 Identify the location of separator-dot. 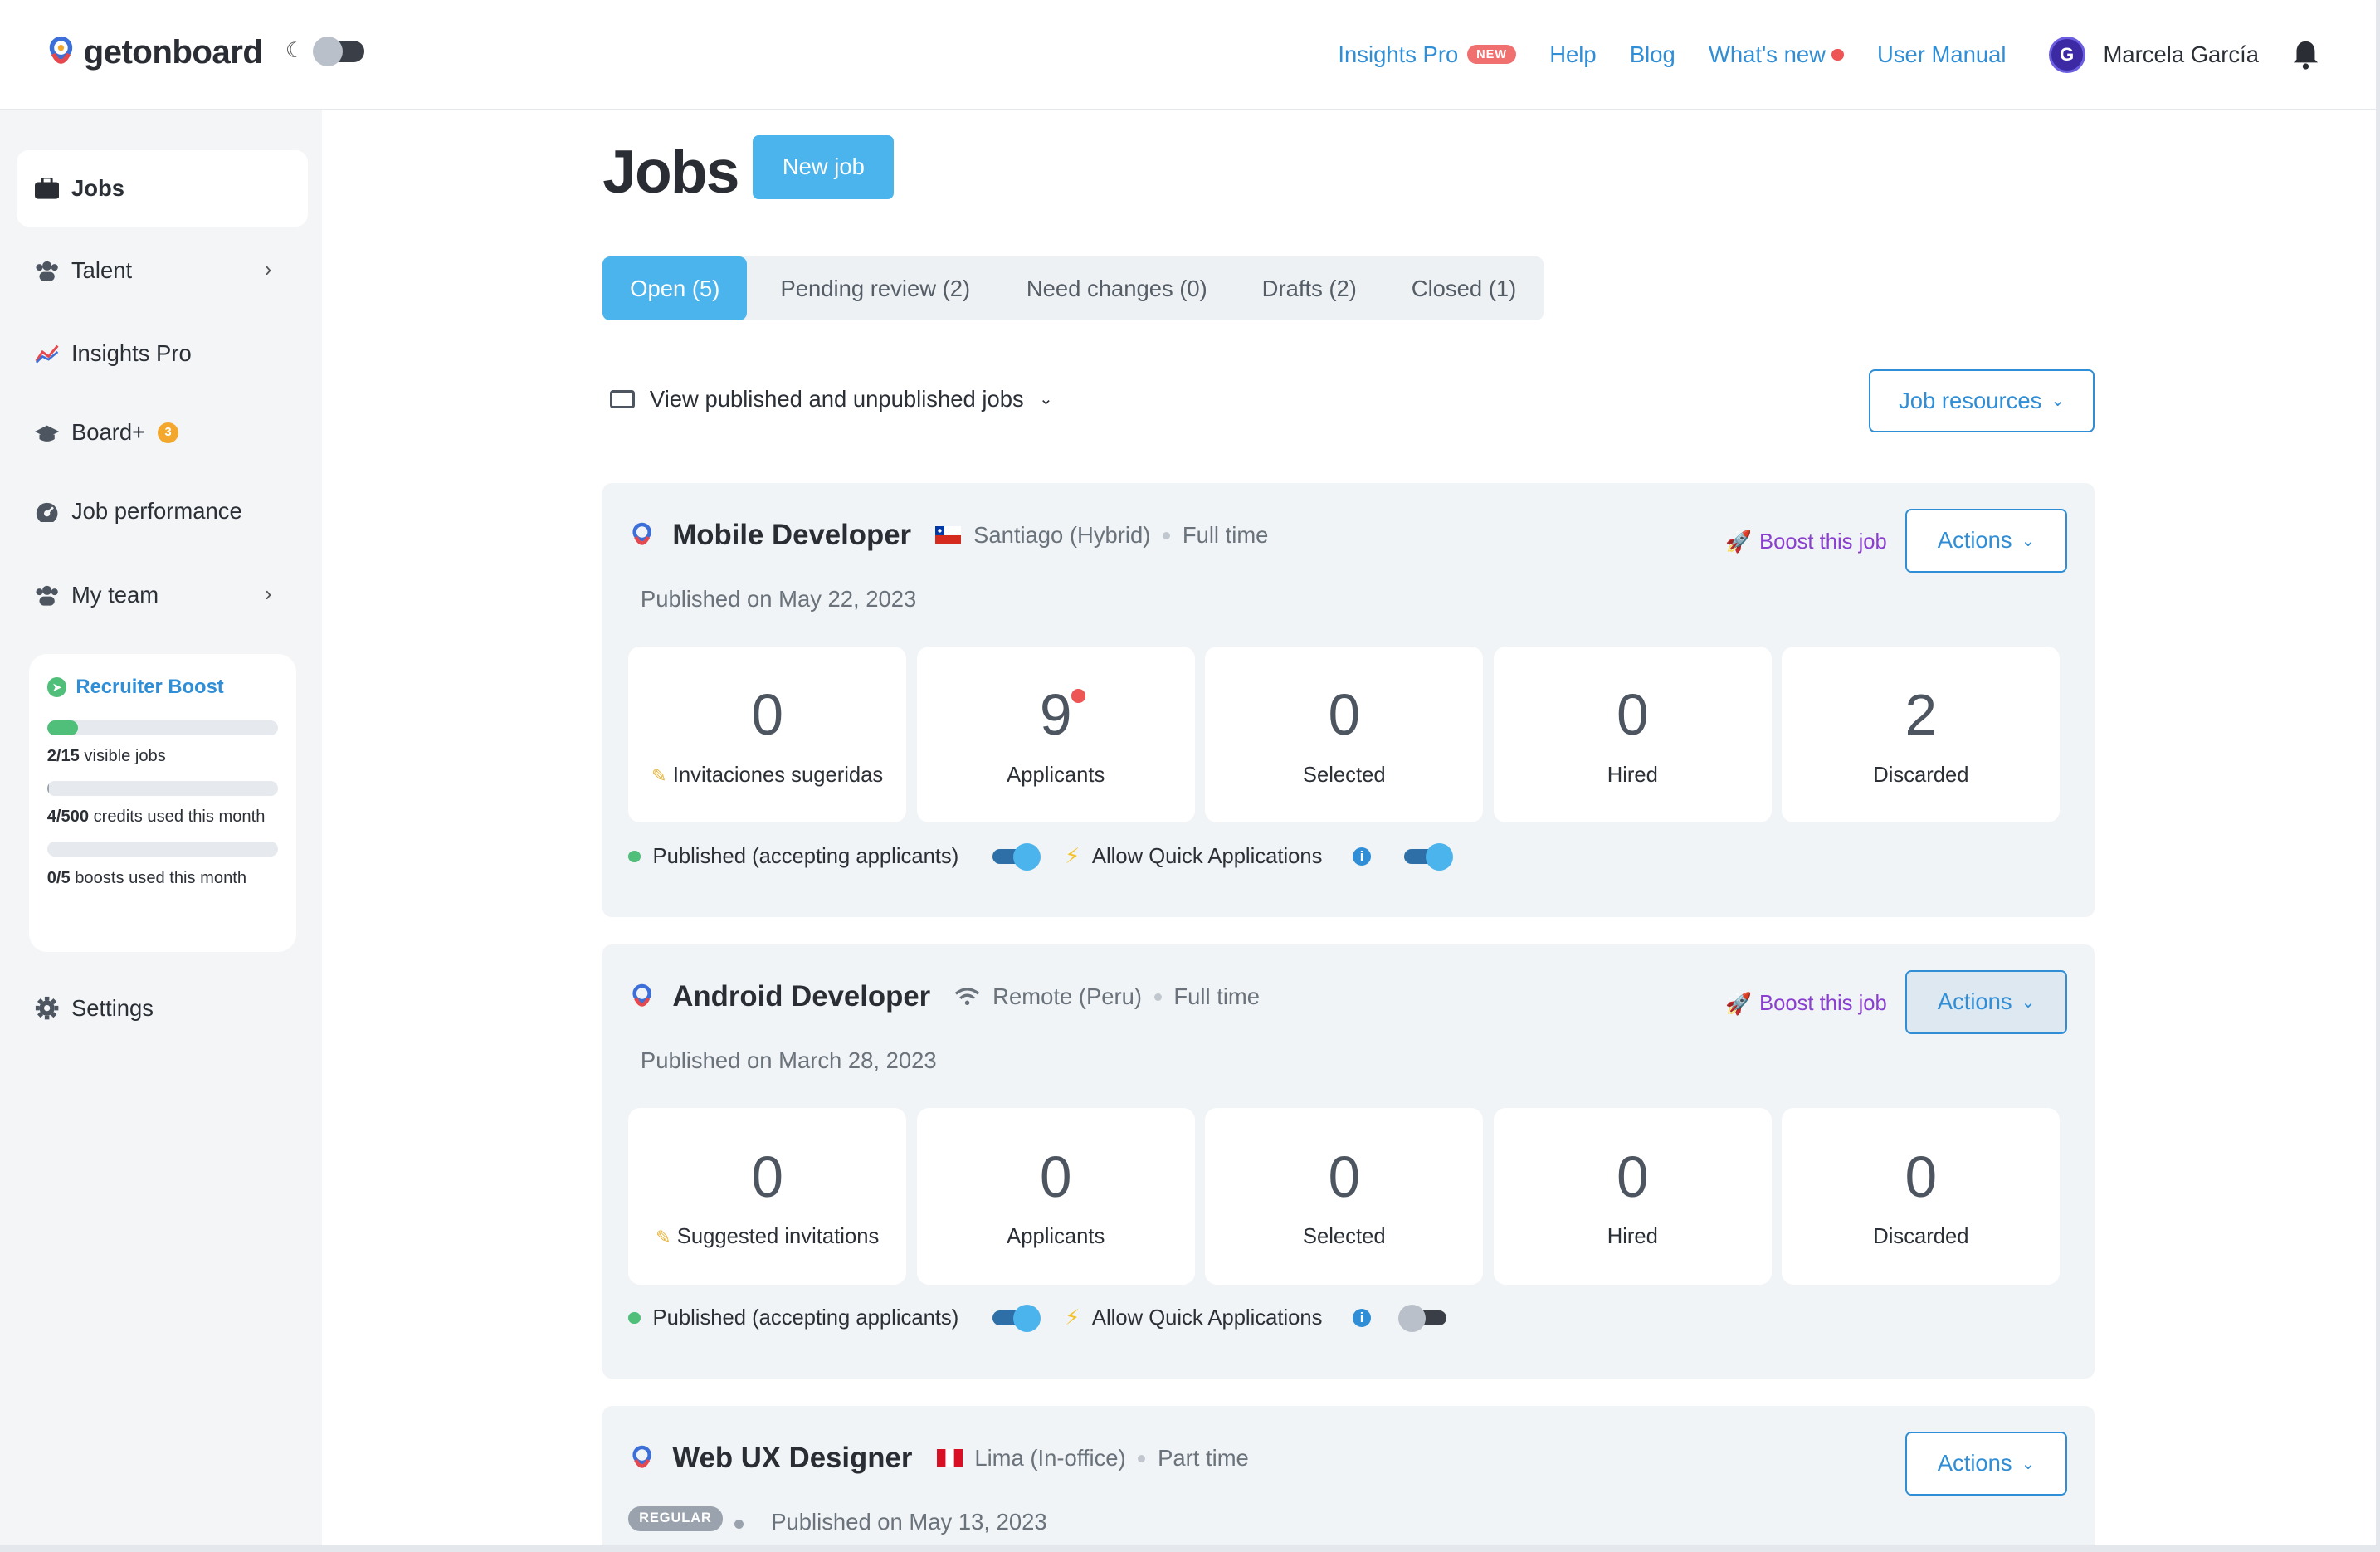
(1157, 997).